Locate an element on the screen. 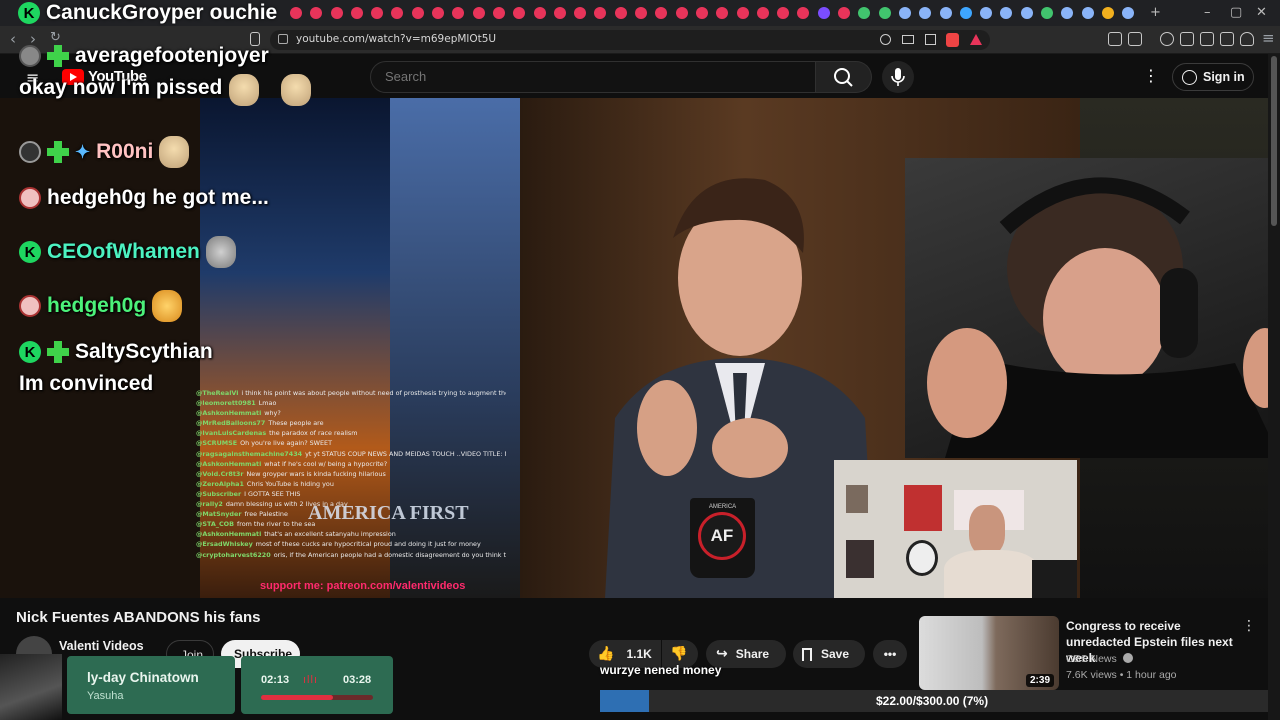  wallet-icon is located at coordinates (1207, 39).